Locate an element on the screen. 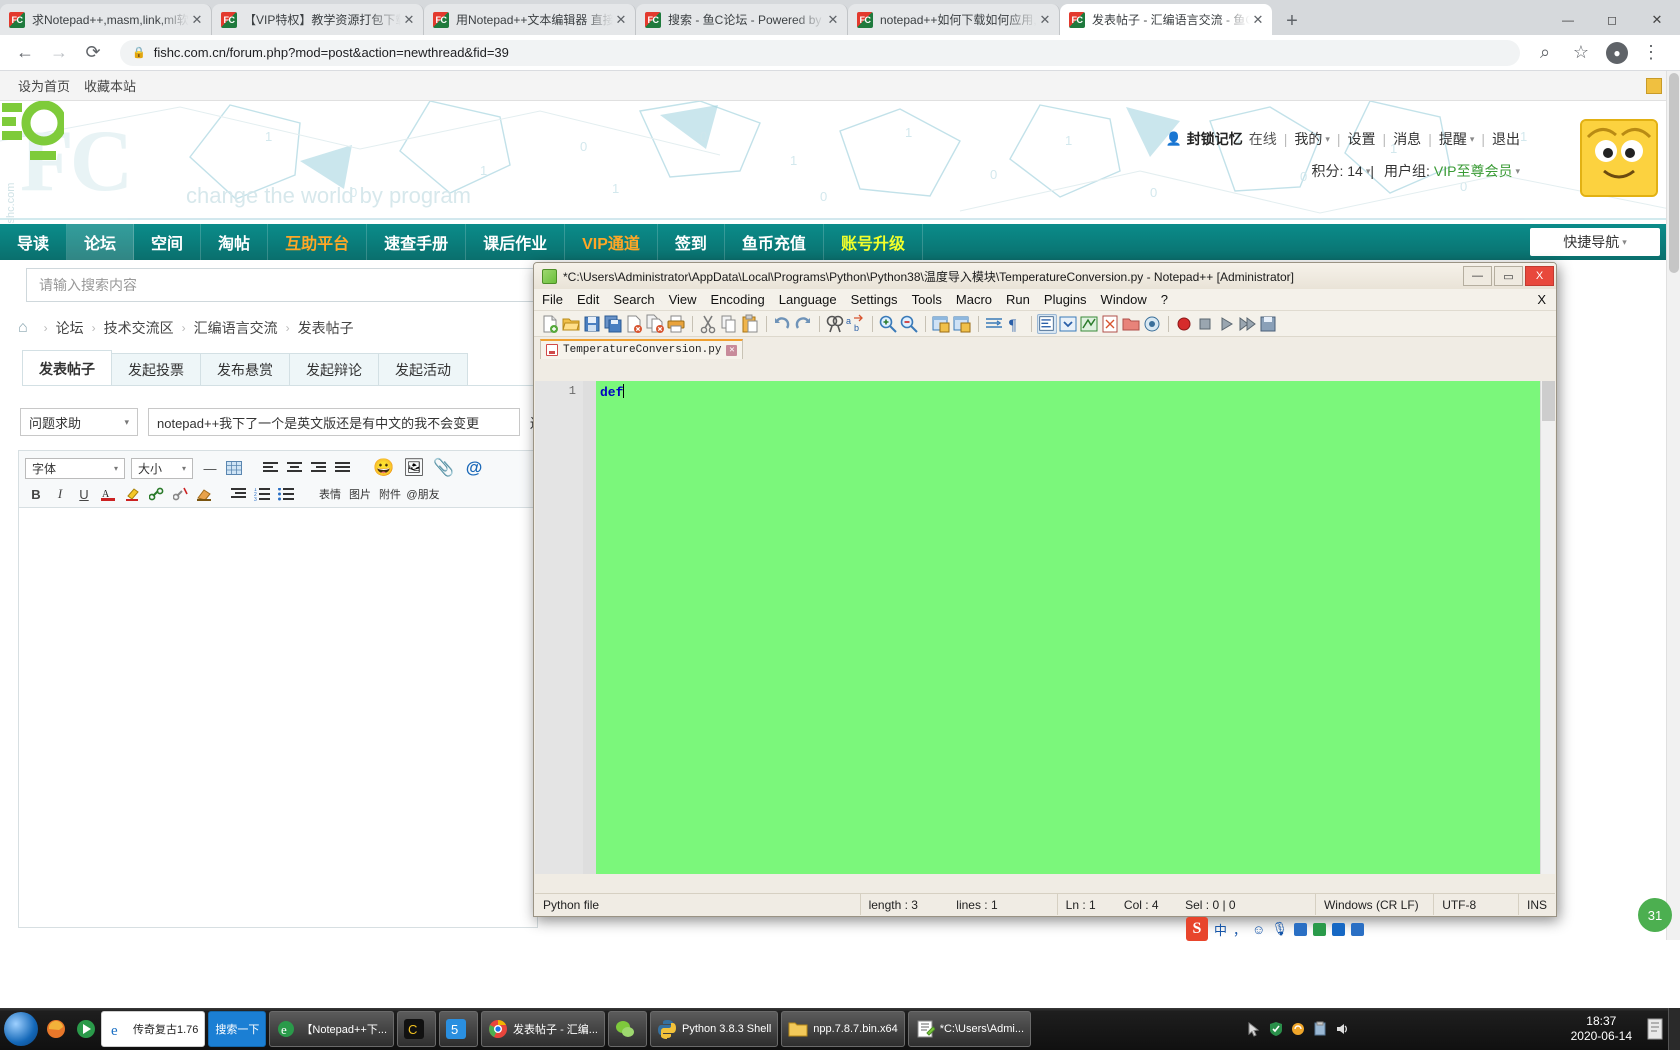 The image size is (1680, 1050). editor-vertical-scrollbar is located at coordinates (1547, 627).